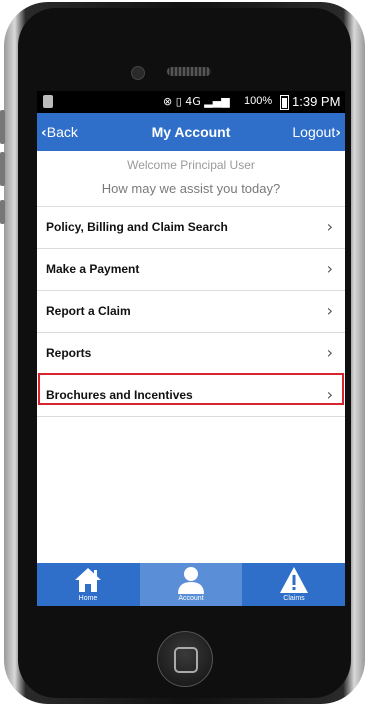 Image resolution: width=369 pixels, height=706 pixels. I want to click on signal-icons: ⊗ ▯ 4G ▂▄▆, so click(196, 101).